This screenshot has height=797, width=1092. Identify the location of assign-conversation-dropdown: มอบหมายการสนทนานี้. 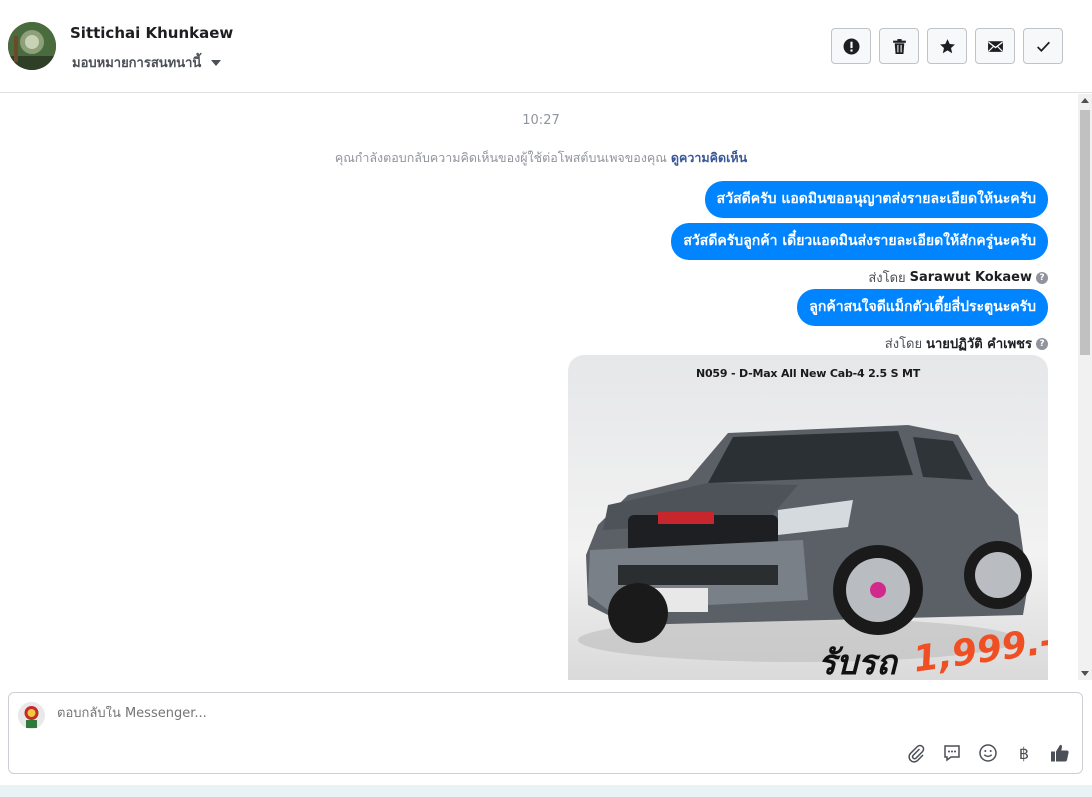
(147, 62).